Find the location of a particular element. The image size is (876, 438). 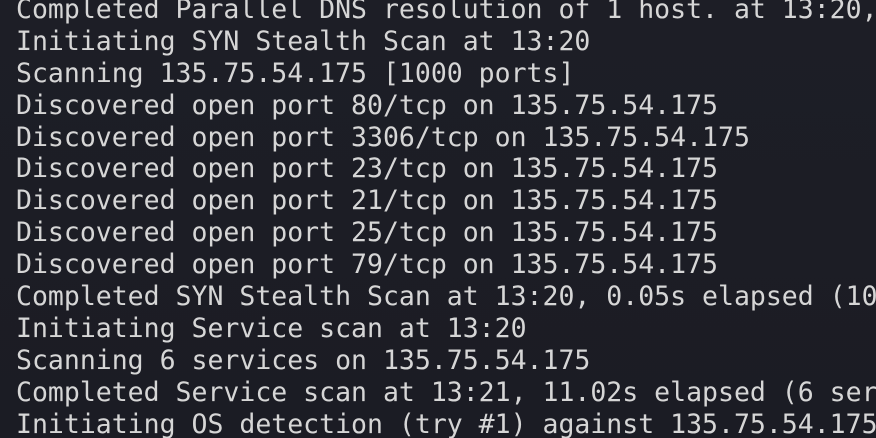

terminal-line: Scanning 6 services on 135.75.54.175 is located at coordinates (303, 360).